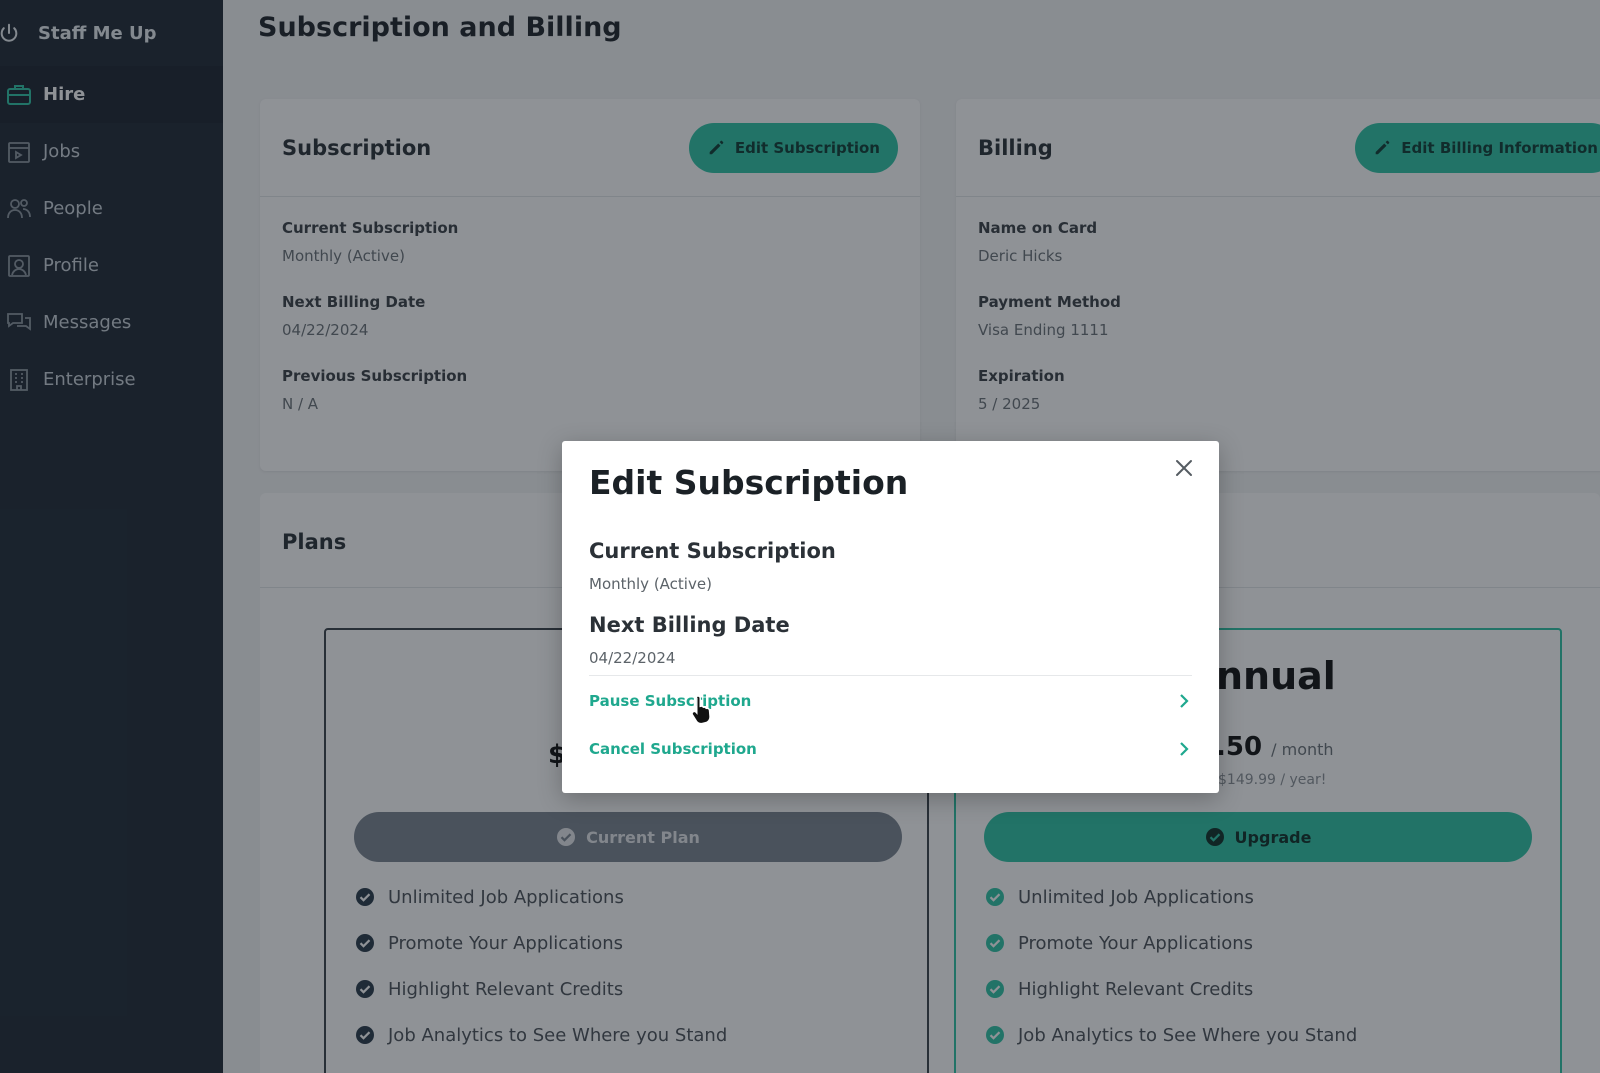 This screenshot has width=1600, height=1073. I want to click on modal-current-label: Current Subscription, so click(712, 551).